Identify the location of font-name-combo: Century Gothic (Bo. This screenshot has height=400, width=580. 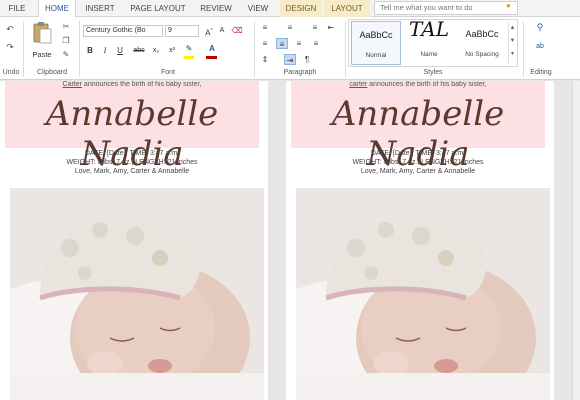
(123, 31).